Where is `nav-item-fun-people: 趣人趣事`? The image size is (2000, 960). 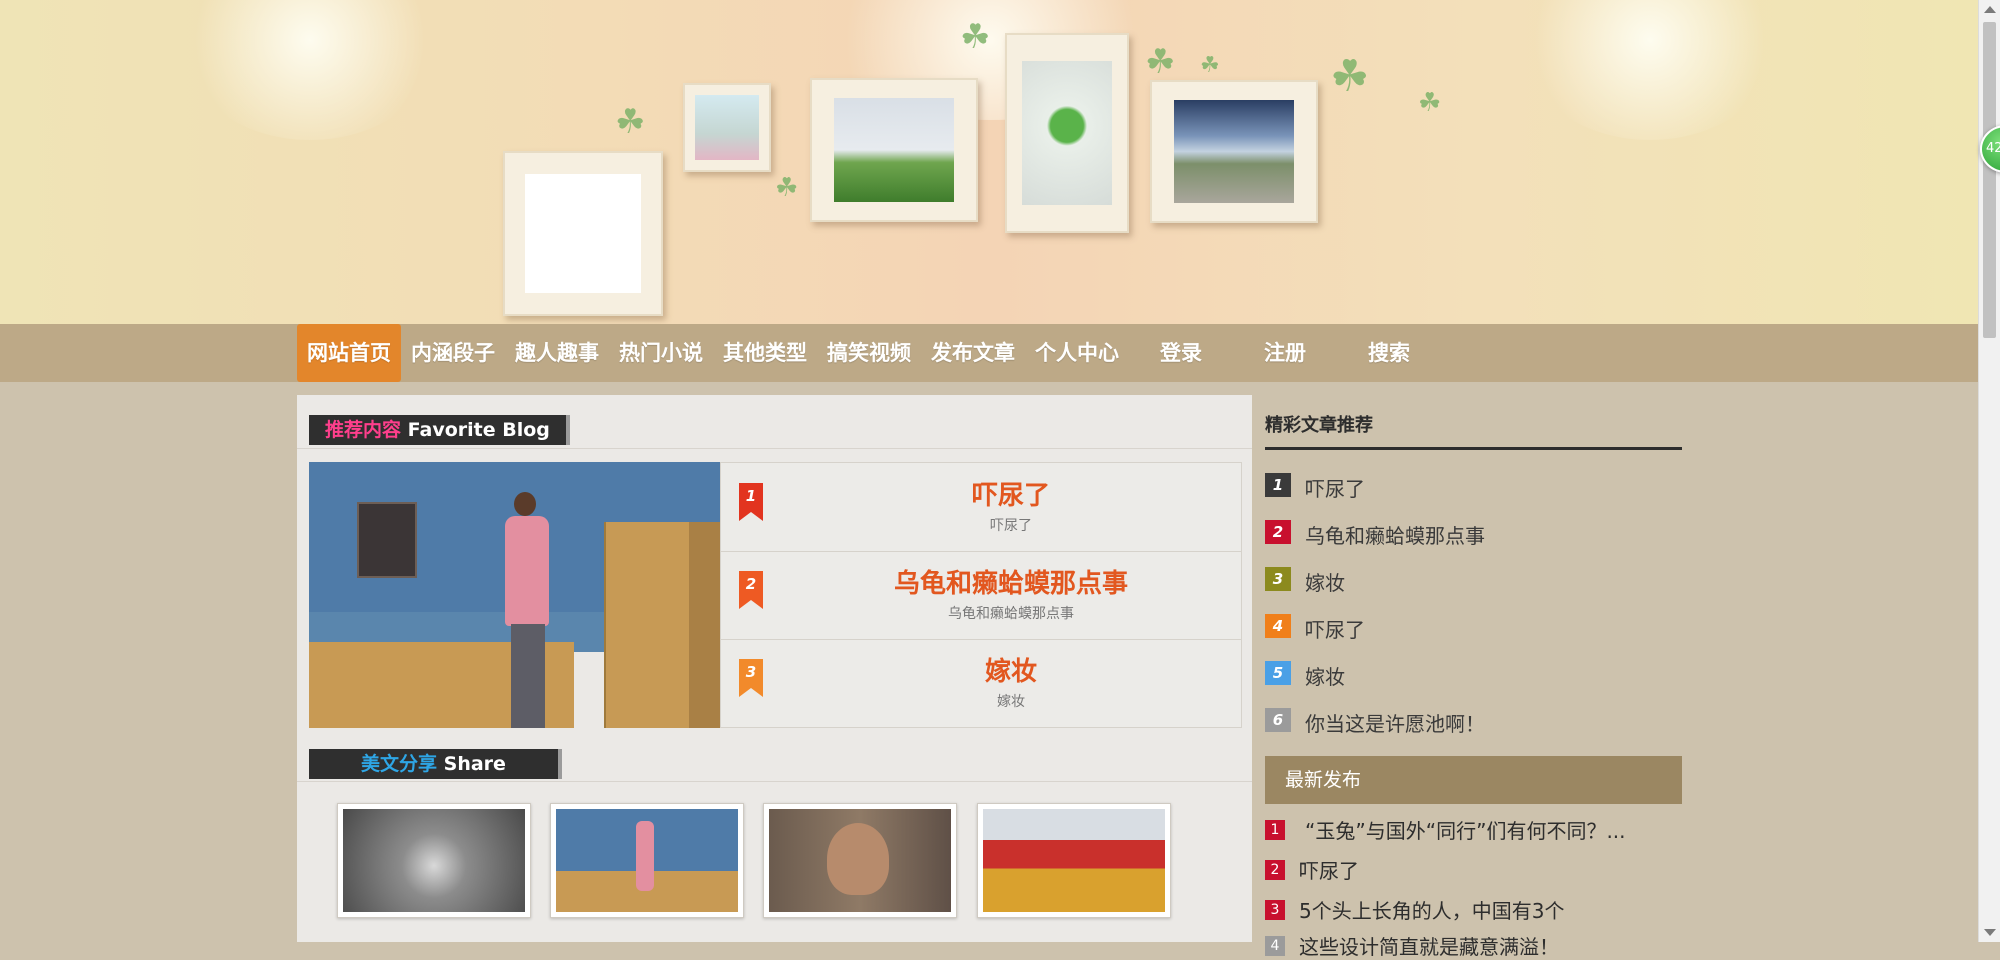
nav-item-fun-people: 趣人趣事 is located at coordinates (557, 353).